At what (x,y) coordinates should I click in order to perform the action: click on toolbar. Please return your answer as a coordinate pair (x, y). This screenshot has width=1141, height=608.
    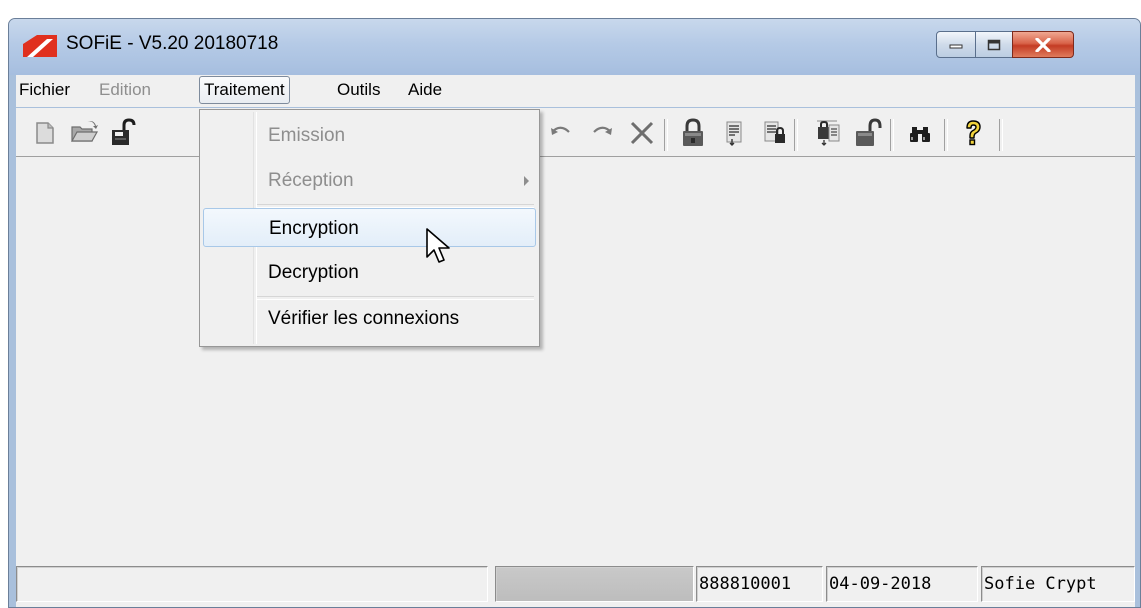
    Looking at the image, I should click on (575, 132).